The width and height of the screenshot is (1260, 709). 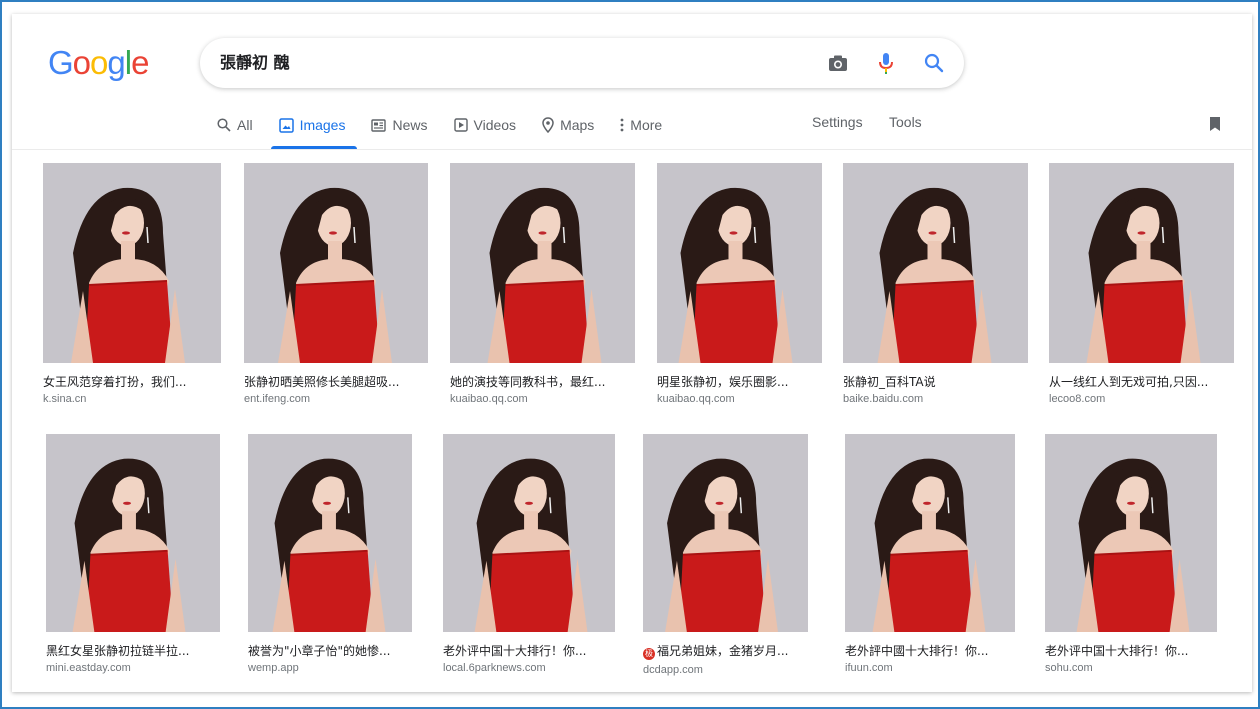 What do you see at coordinates (460, 125) in the screenshot?
I see `play-icon` at bounding box center [460, 125].